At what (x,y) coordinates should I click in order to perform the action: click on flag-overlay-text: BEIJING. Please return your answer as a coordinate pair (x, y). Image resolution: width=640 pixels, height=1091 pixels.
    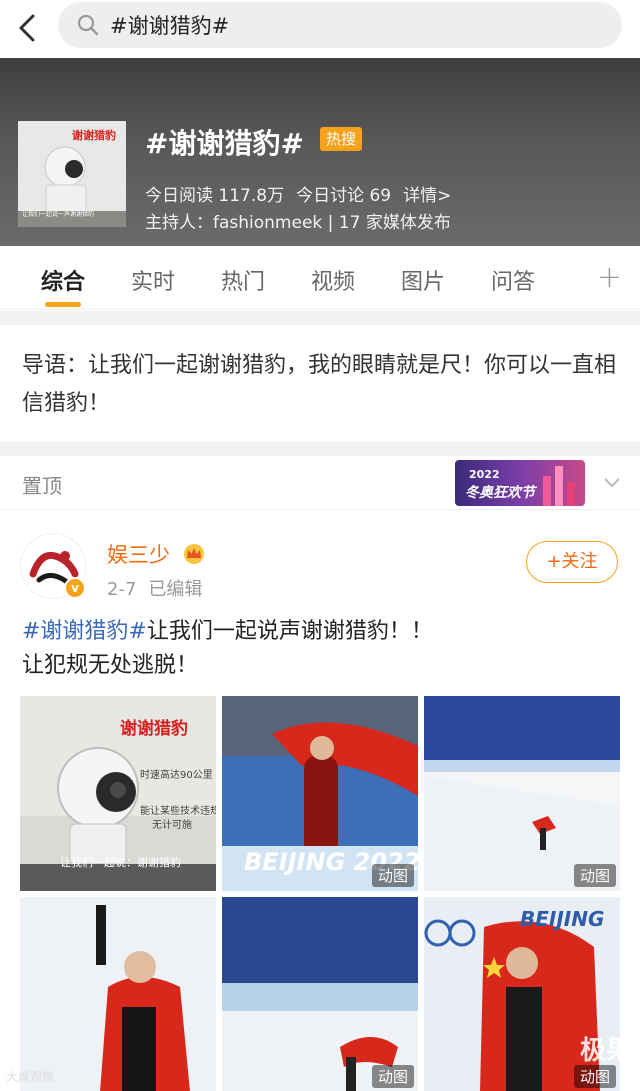
    Looking at the image, I should click on (562, 919).